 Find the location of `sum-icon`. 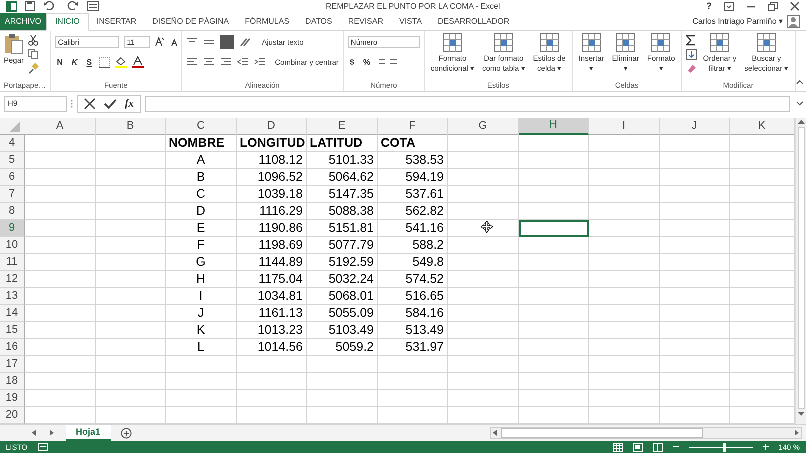

sum-icon is located at coordinates (692, 40).